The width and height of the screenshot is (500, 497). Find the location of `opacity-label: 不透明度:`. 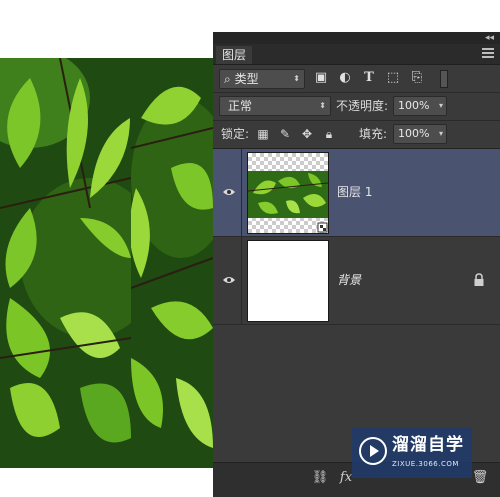

opacity-label: 不透明度: is located at coordinates (362, 106).